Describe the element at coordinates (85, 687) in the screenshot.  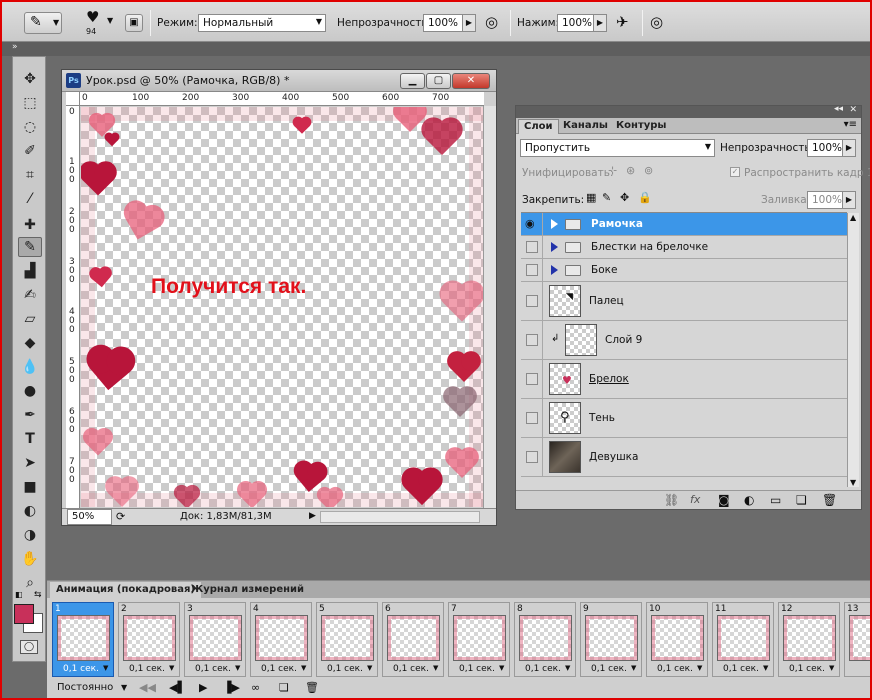
I see `loop-select: Постоянно` at that location.